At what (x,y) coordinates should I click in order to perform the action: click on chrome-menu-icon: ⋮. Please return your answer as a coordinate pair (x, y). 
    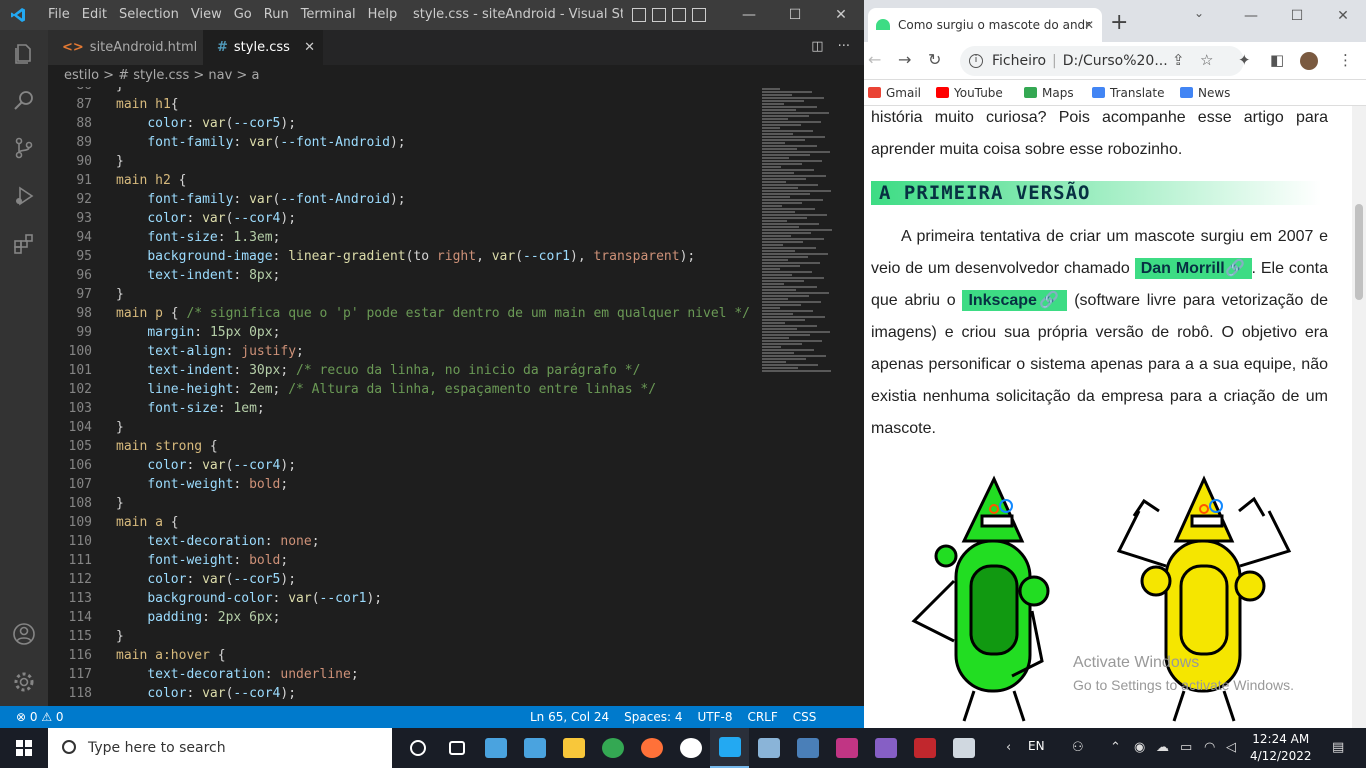
    Looking at the image, I should click on (1345, 60).